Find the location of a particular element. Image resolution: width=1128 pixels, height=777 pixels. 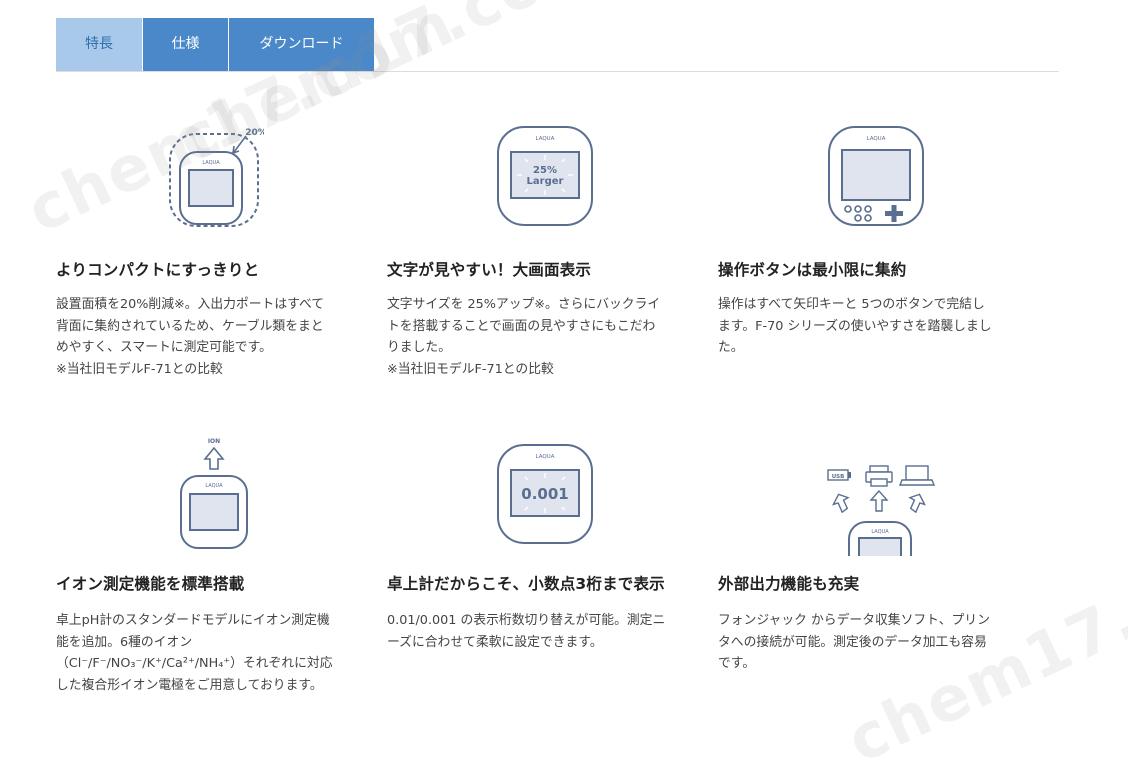

feature-title: 卓上計だからこそ、小数点3桁まで表示 is located at coordinates (526, 584).